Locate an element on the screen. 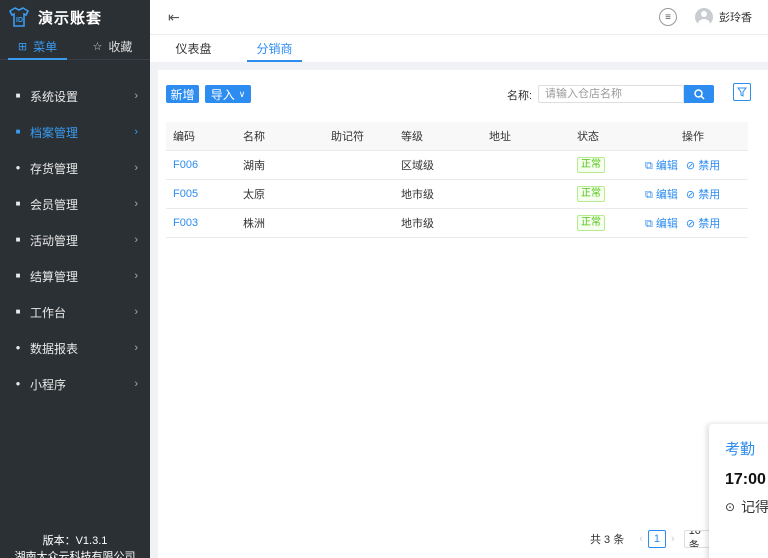  tab-favorites-label: 收藏 is located at coordinates (120, 47).